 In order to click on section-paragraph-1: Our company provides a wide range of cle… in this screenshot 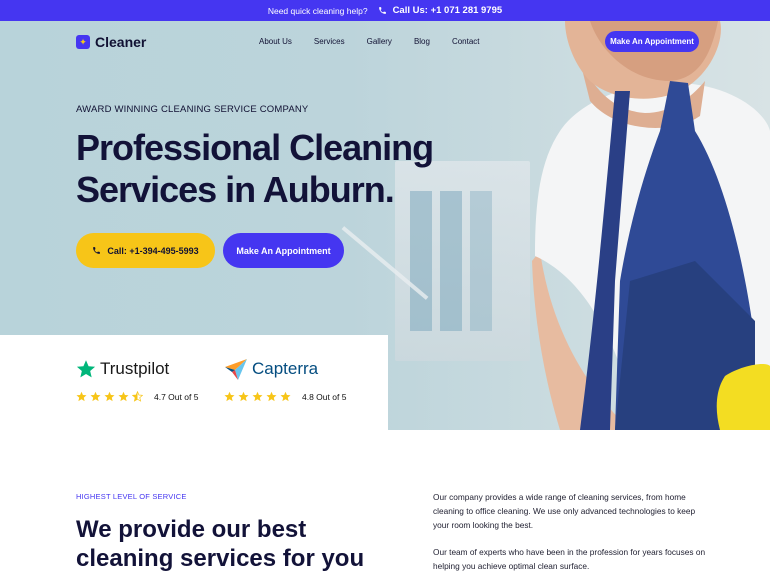, I will do `click(564, 511)`.